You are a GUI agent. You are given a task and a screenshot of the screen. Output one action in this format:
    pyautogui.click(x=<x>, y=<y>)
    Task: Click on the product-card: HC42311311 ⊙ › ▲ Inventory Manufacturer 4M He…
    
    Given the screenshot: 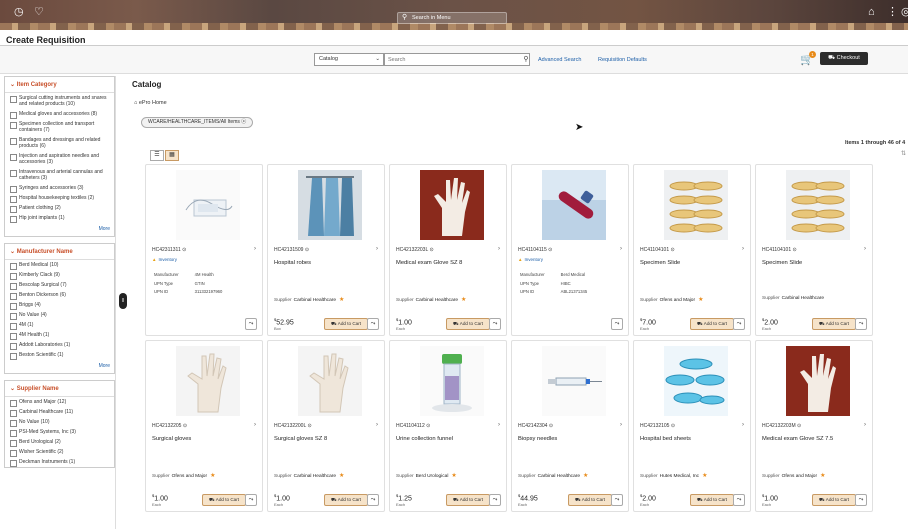 What is the action you would take?
    pyautogui.click(x=204, y=250)
    